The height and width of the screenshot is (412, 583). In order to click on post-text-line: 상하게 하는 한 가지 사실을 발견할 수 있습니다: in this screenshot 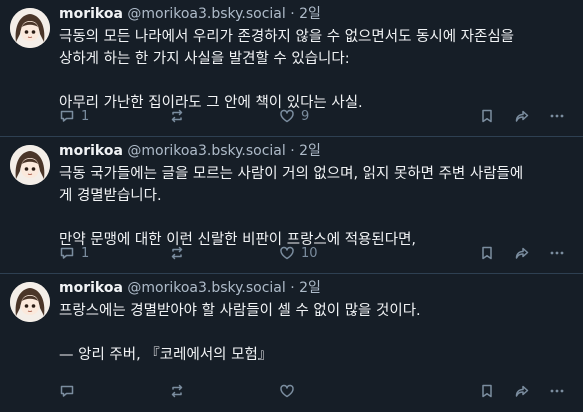, I will do `click(204, 59)`.